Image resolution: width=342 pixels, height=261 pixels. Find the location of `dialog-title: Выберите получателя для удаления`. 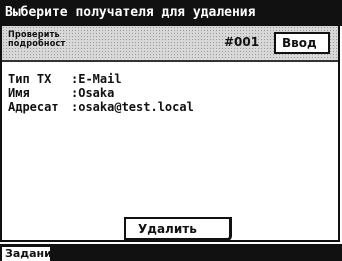

dialog-title: Выберите получателя для удаления is located at coordinates (171, 13).